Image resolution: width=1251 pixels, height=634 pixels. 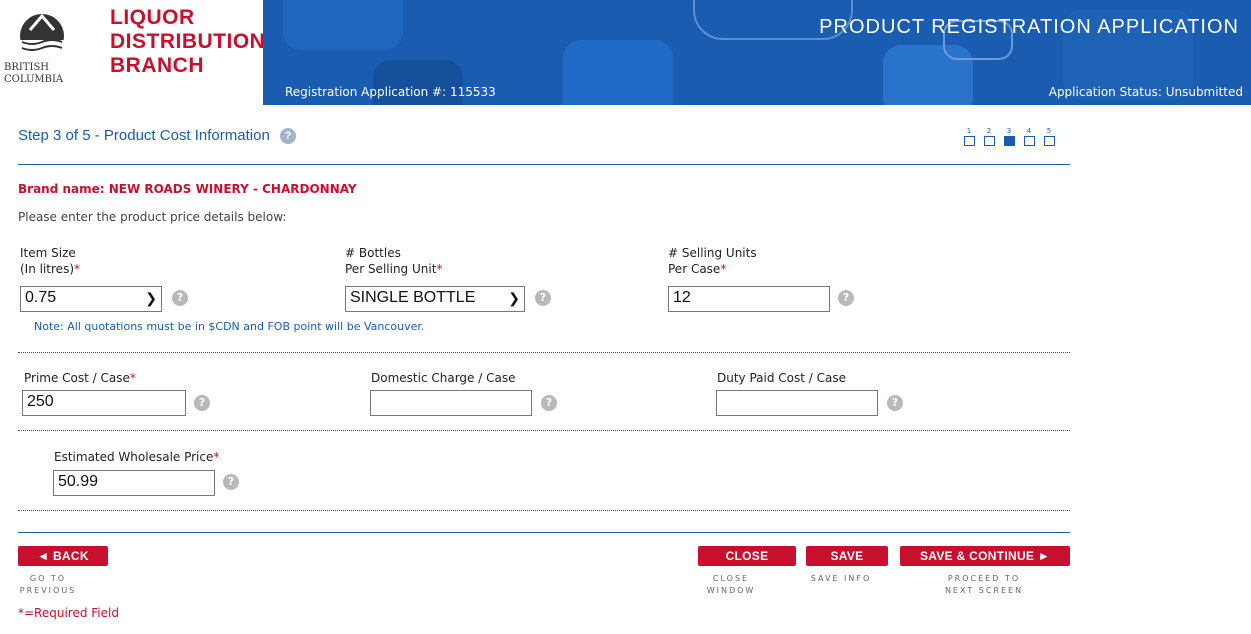 I want to click on step-3-icon: 3, so click(x=1009, y=137).